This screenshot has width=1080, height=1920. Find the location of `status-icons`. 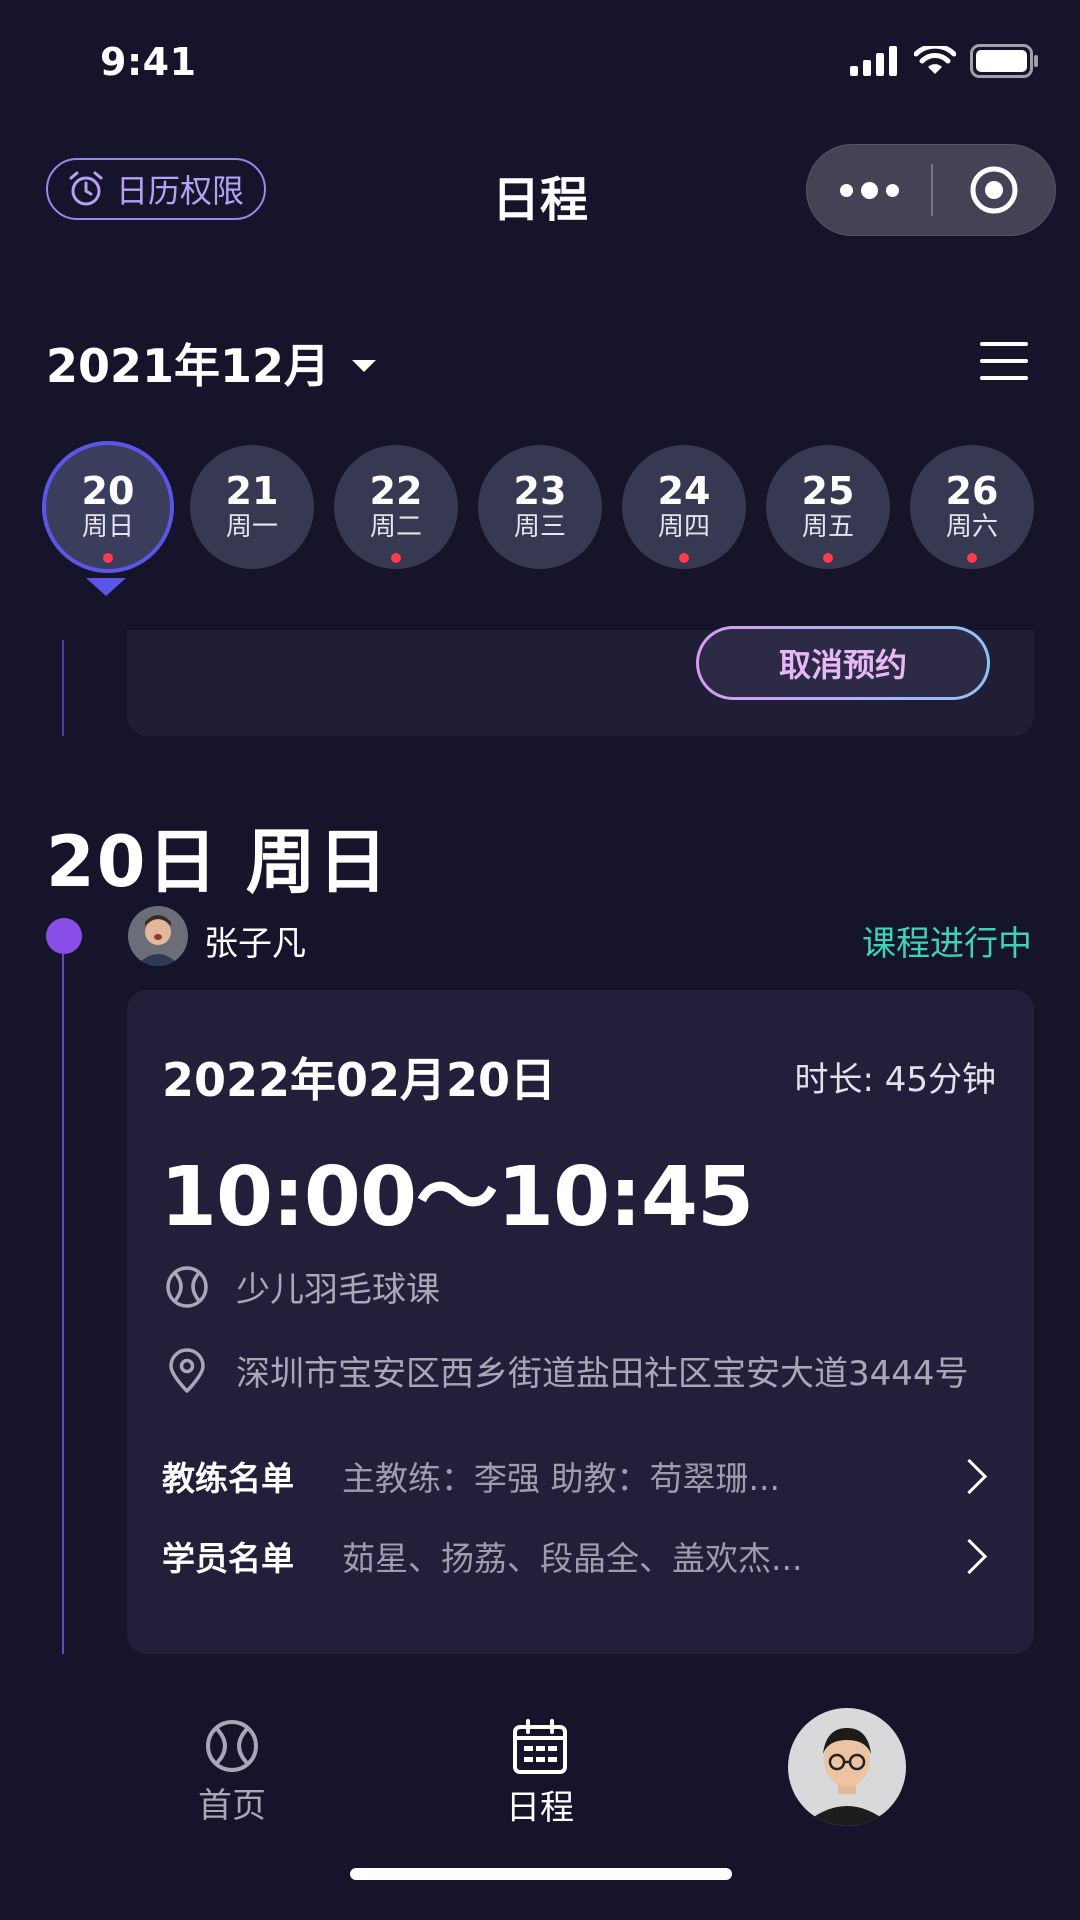

status-icons is located at coordinates (945, 61).